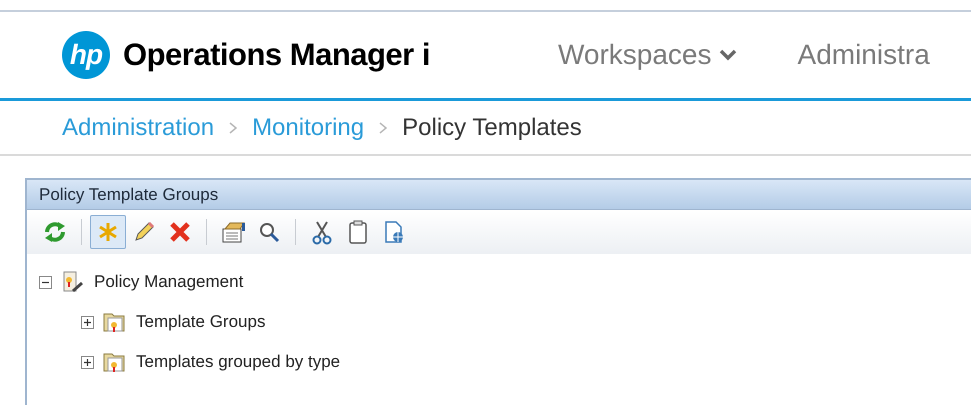  Describe the element at coordinates (138, 128) in the screenshot. I see `breadcrumb-link: Administration` at that location.